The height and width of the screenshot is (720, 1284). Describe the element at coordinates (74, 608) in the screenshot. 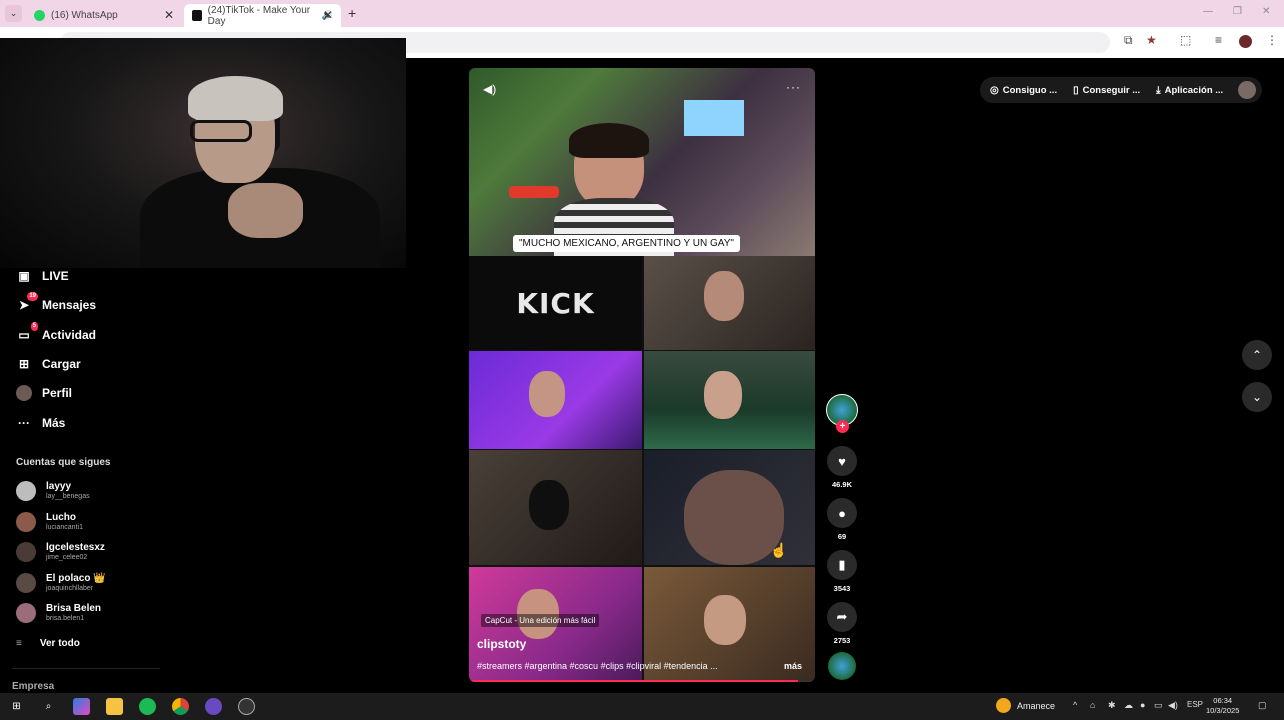

I see `account-name: Brisa Belen` at that location.